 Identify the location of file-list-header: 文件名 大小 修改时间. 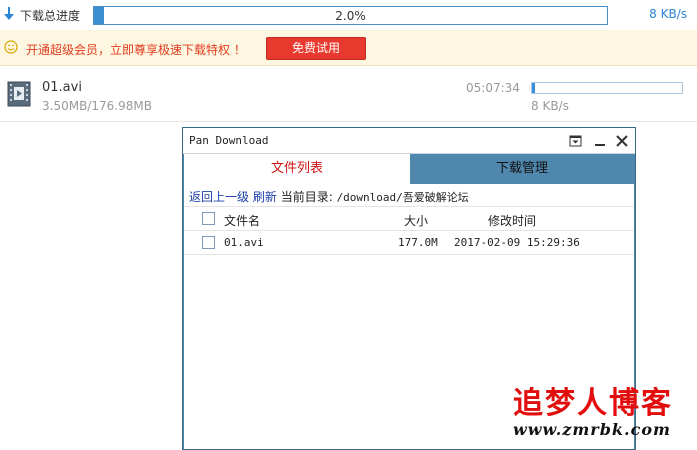
(409, 218).